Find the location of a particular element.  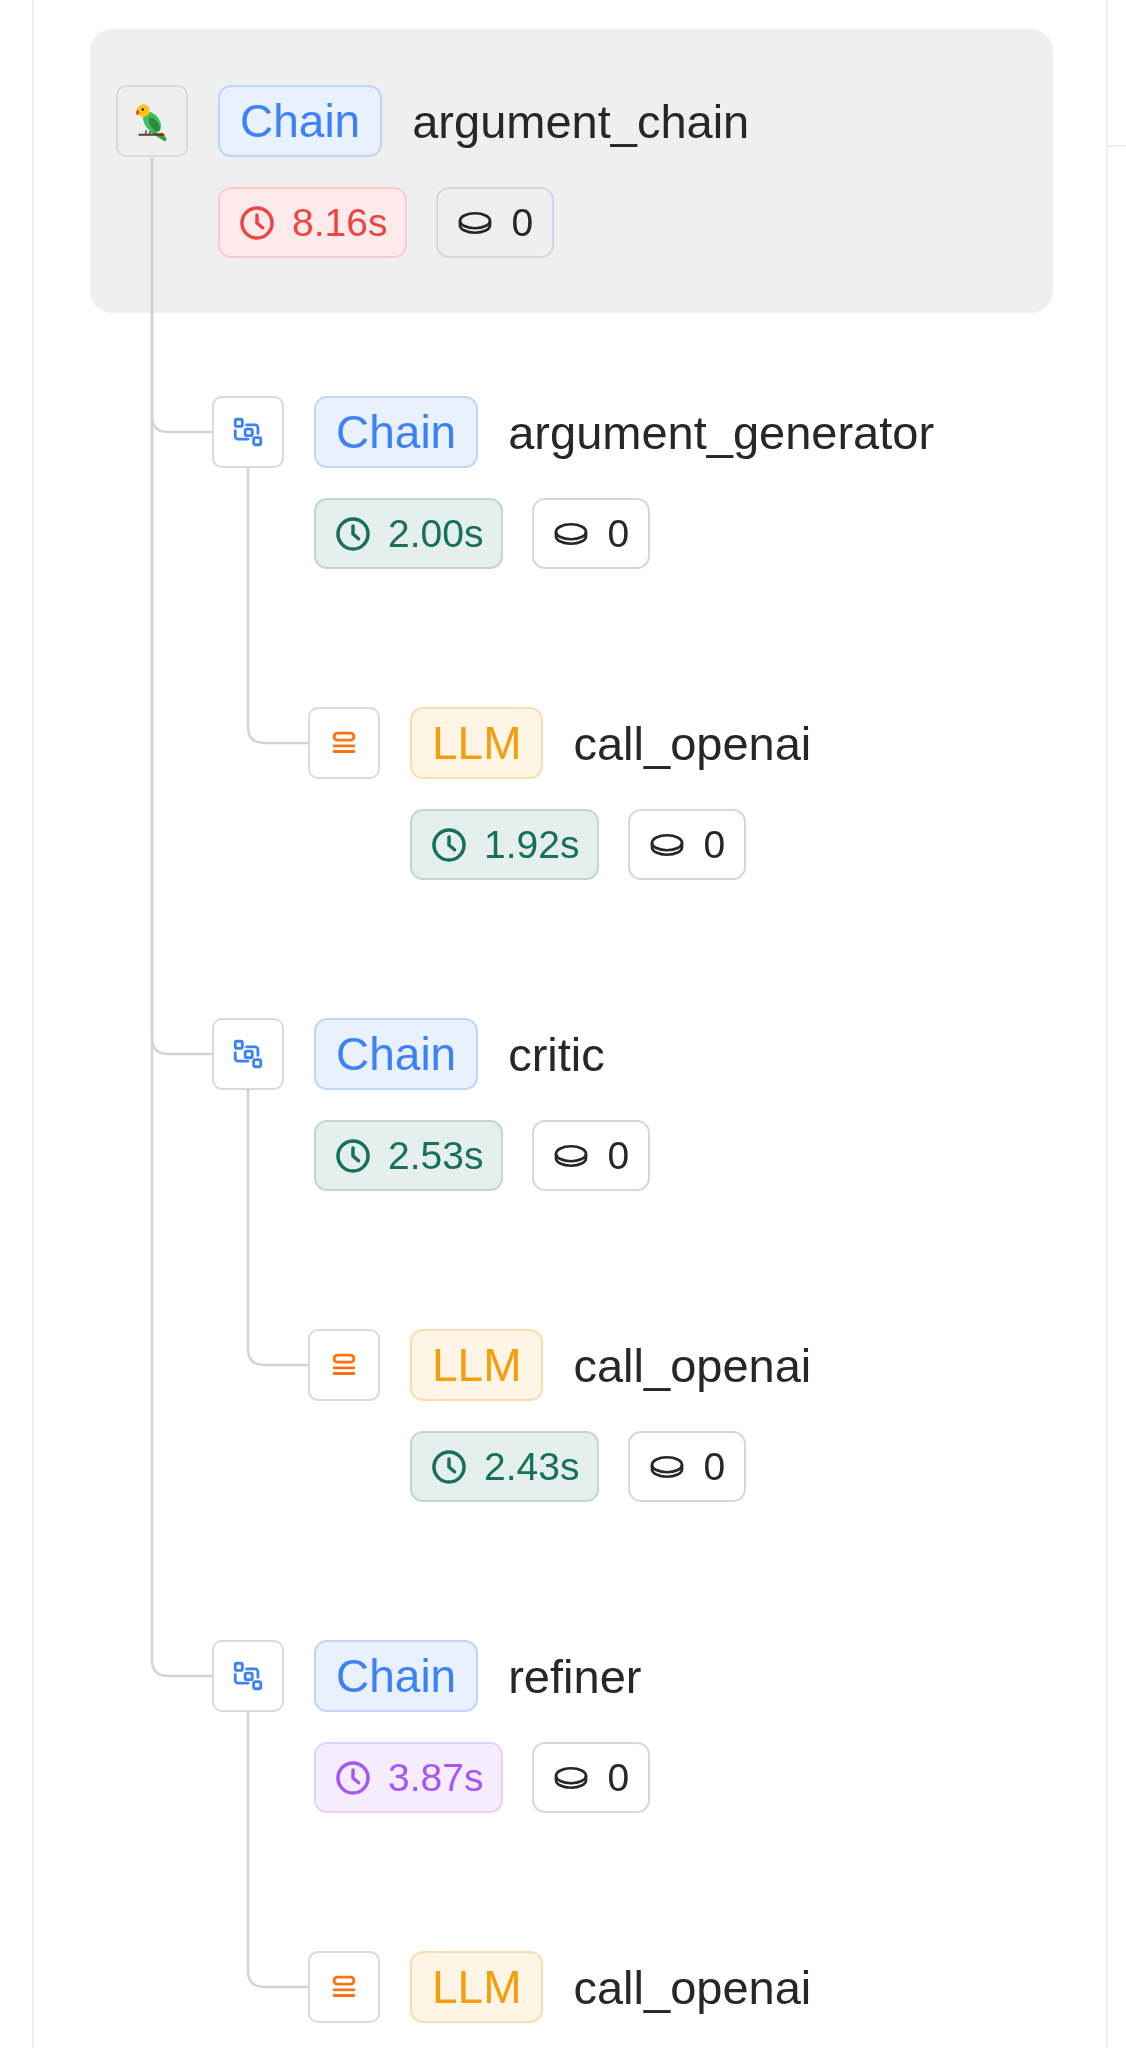

latency-text: 8.16s is located at coordinates (340, 222).